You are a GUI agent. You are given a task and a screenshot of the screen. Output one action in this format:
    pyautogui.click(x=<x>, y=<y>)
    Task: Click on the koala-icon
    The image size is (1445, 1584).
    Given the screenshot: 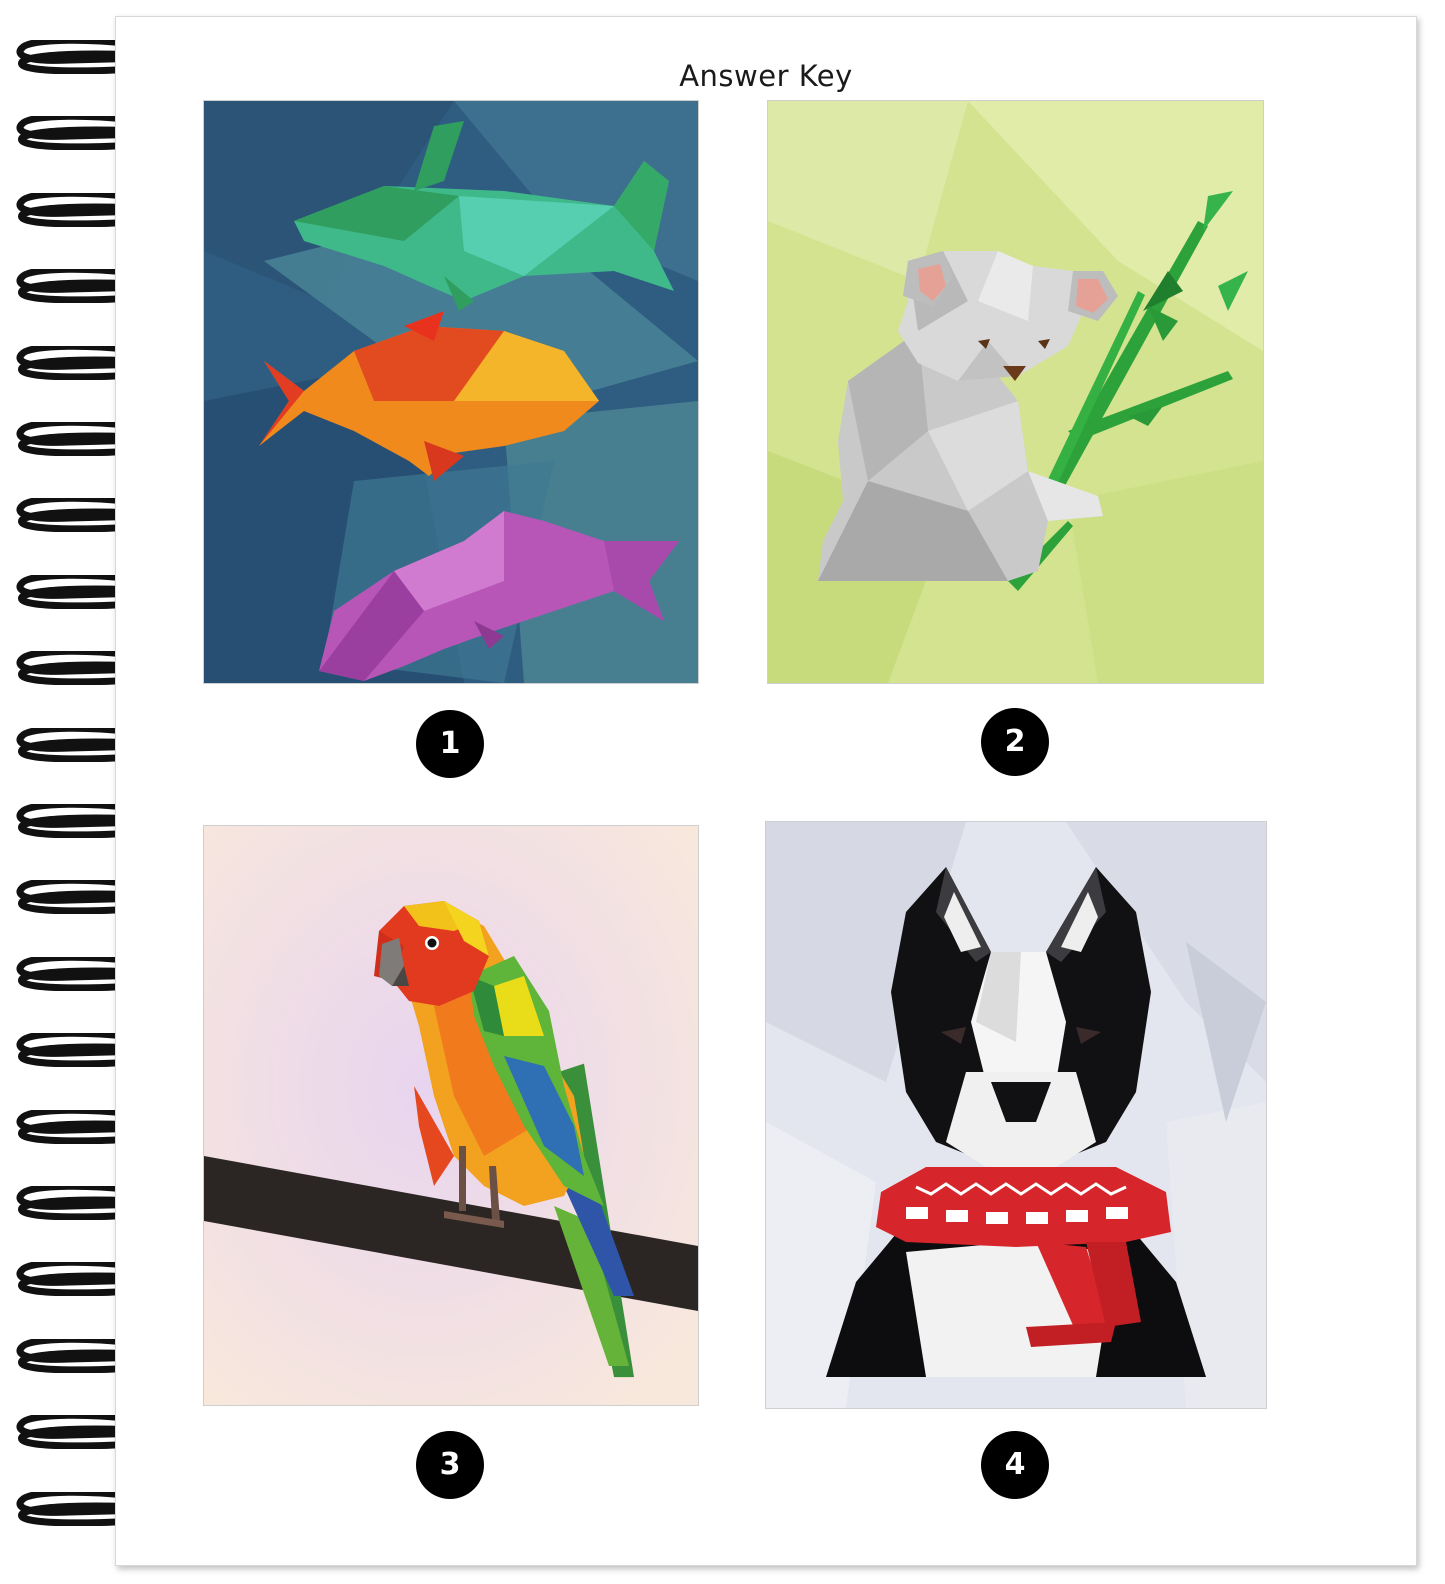 What is the action you would take?
    pyautogui.click(x=1015, y=392)
    